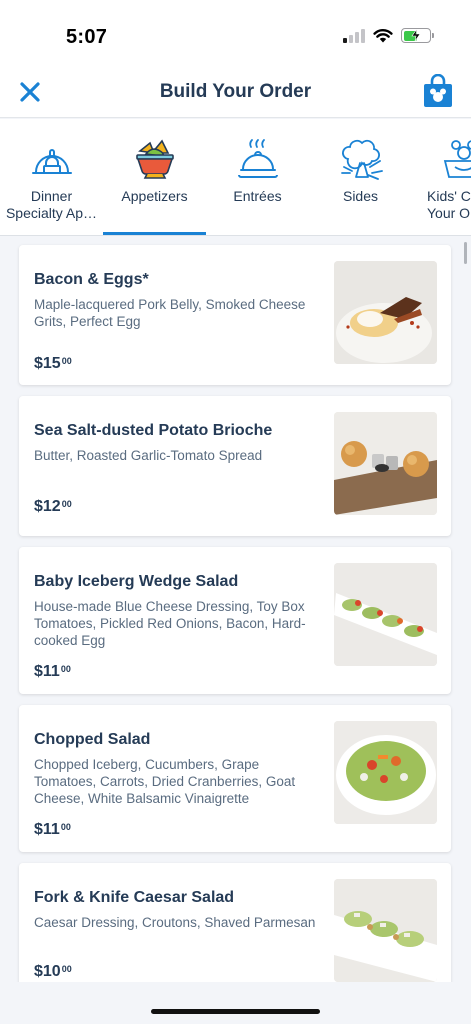 This screenshot has width=471, height=1024. I want to click on item-name: Bacon & Eggs*, so click(91, 279).